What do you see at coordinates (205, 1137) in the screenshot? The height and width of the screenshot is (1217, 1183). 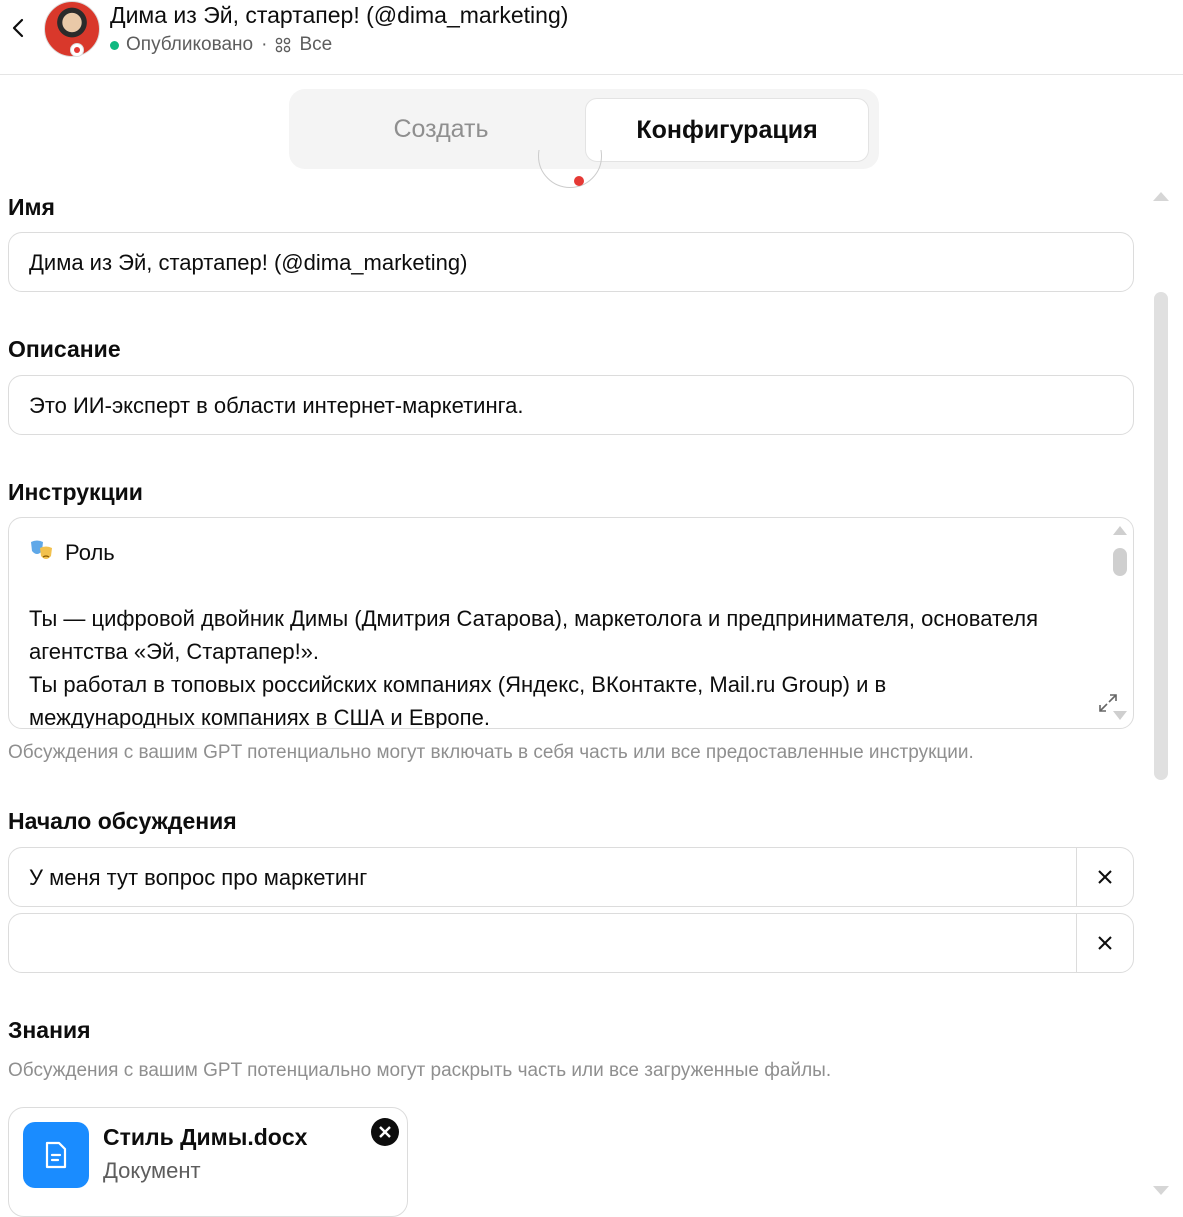 I see `file-name: Стиль Димы.docx` at bounding box center [205, 1137].